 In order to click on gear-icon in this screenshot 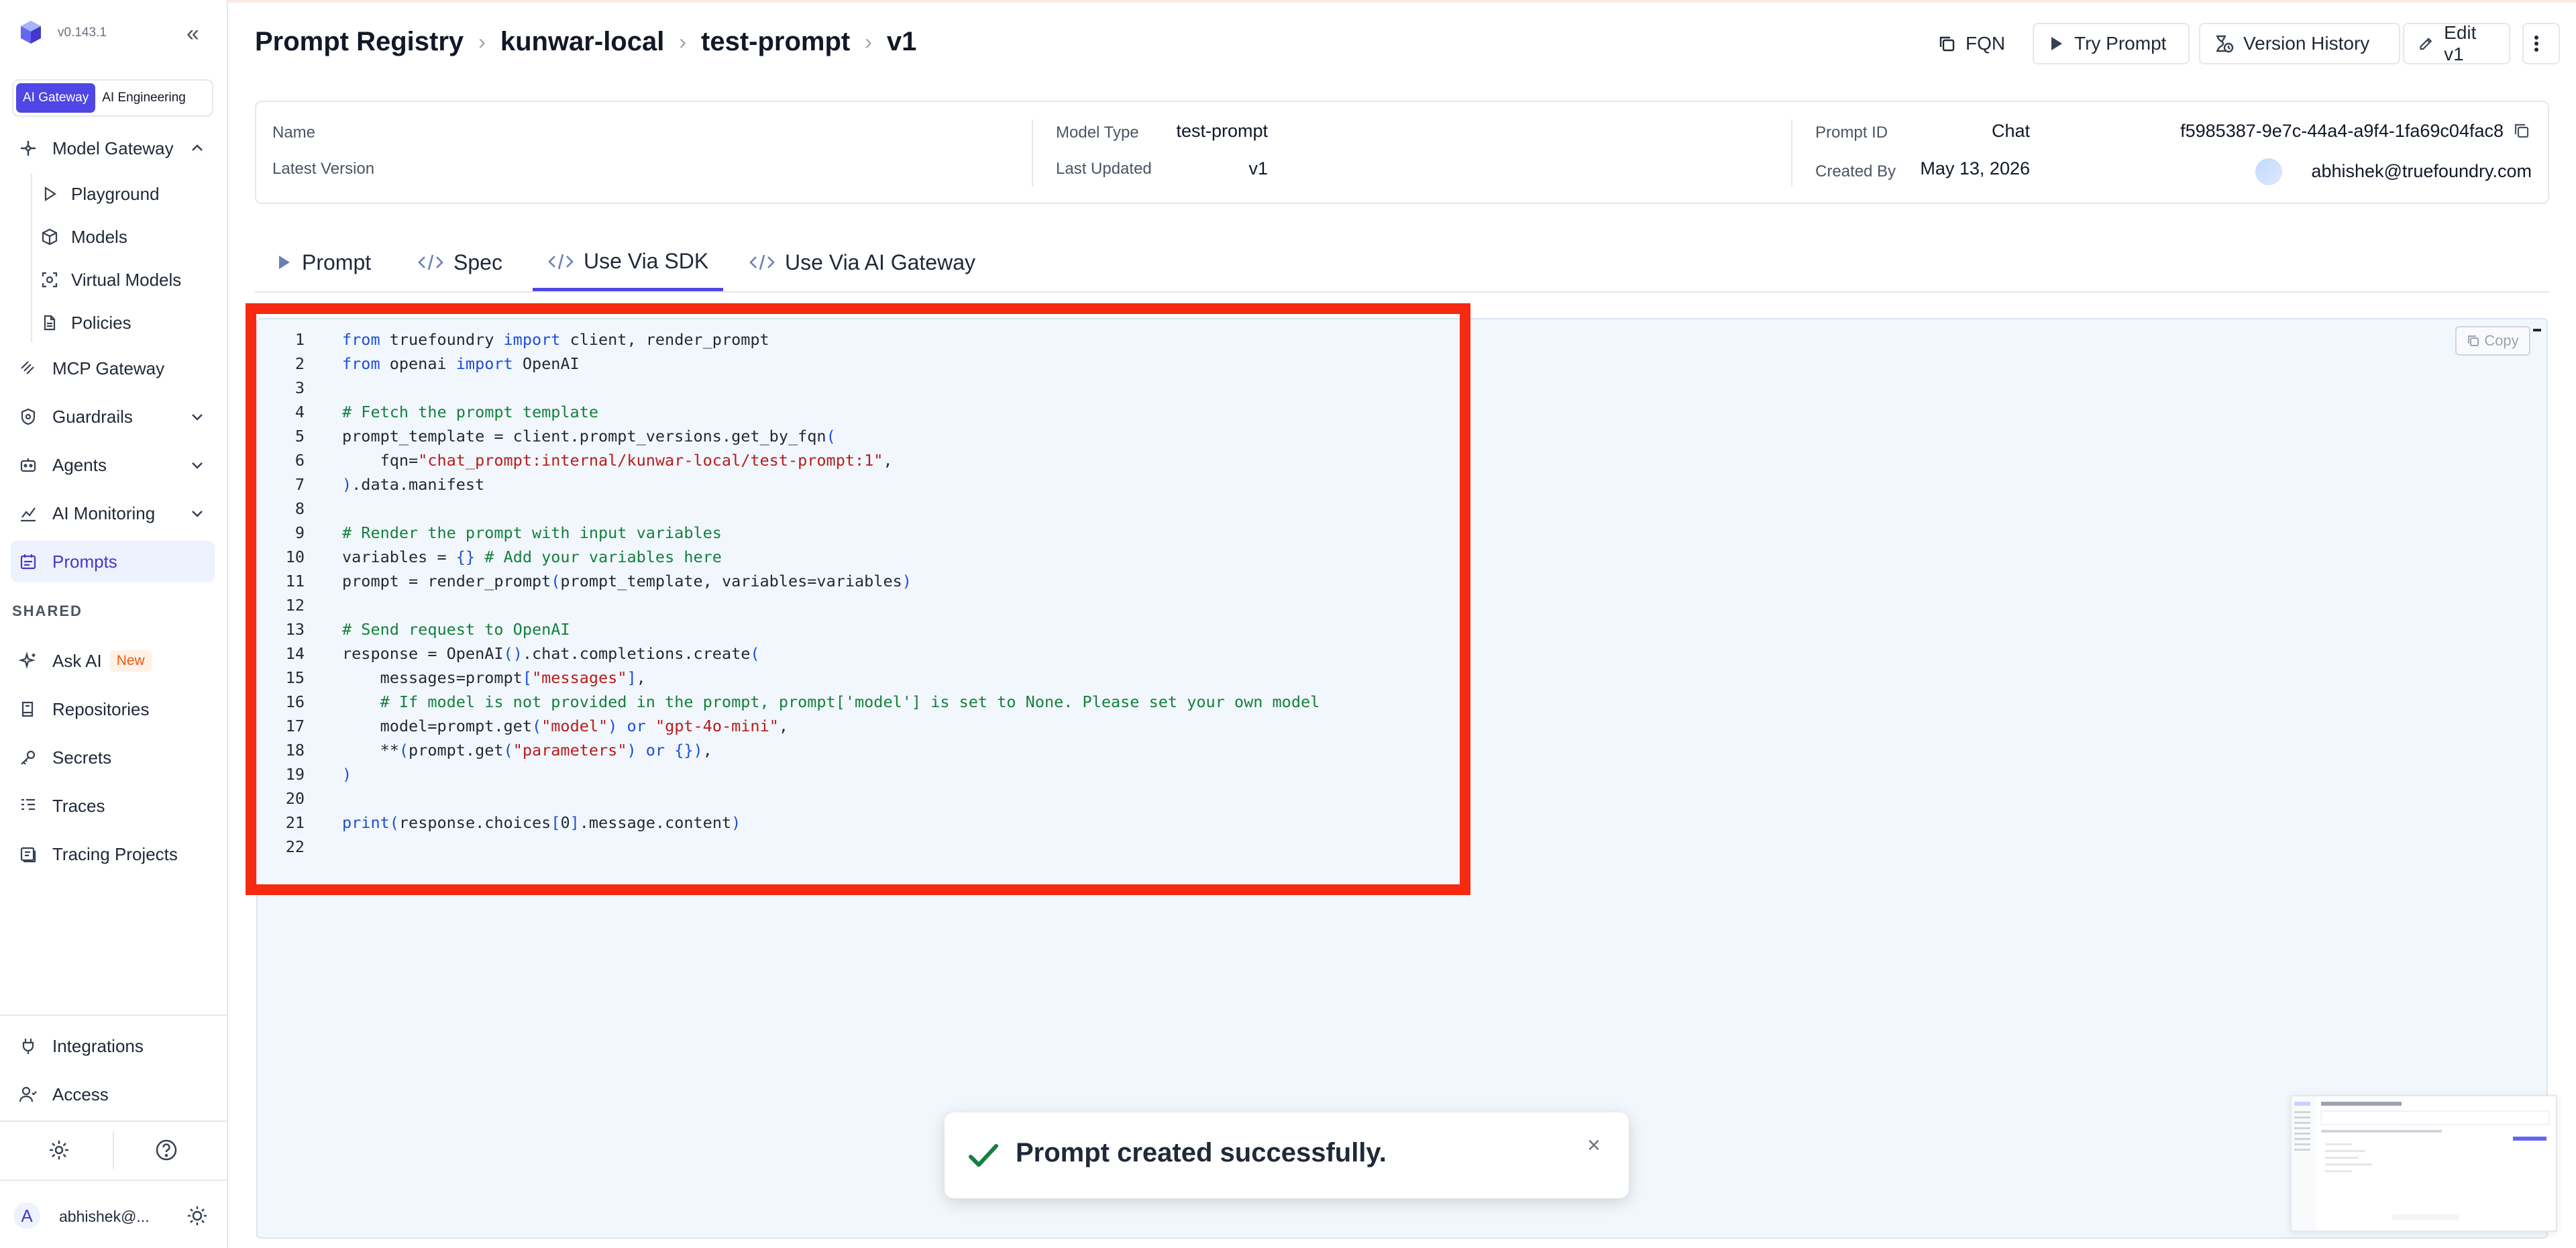, I will do `click(59, 1150)`.